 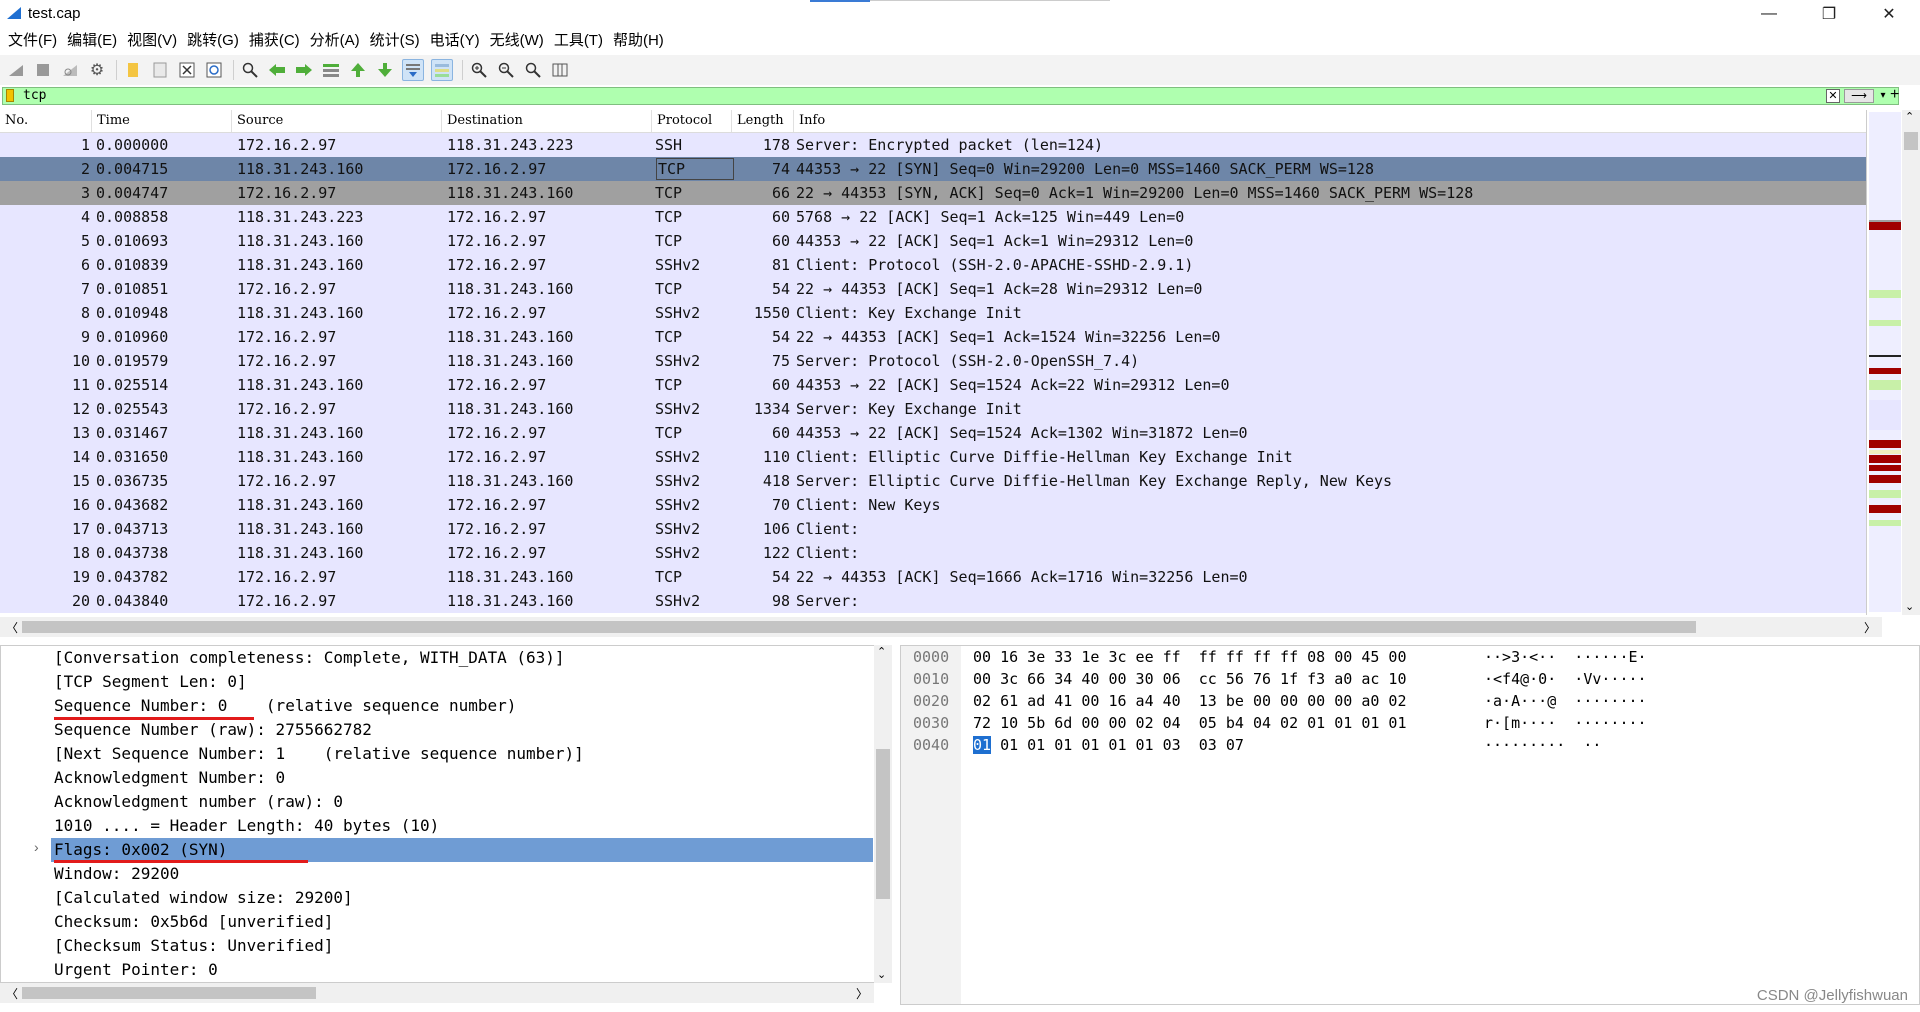 What do you see at coordinates (70, 70) in the screenshot?
I see `restart-icon` at bounding box center [70, 70].